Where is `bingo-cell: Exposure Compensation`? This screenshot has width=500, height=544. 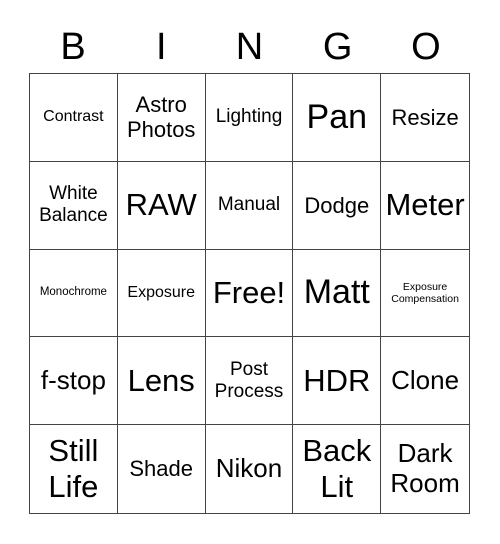 bingo-cell: Exposure Compensation is located at coordinates (425, 294).